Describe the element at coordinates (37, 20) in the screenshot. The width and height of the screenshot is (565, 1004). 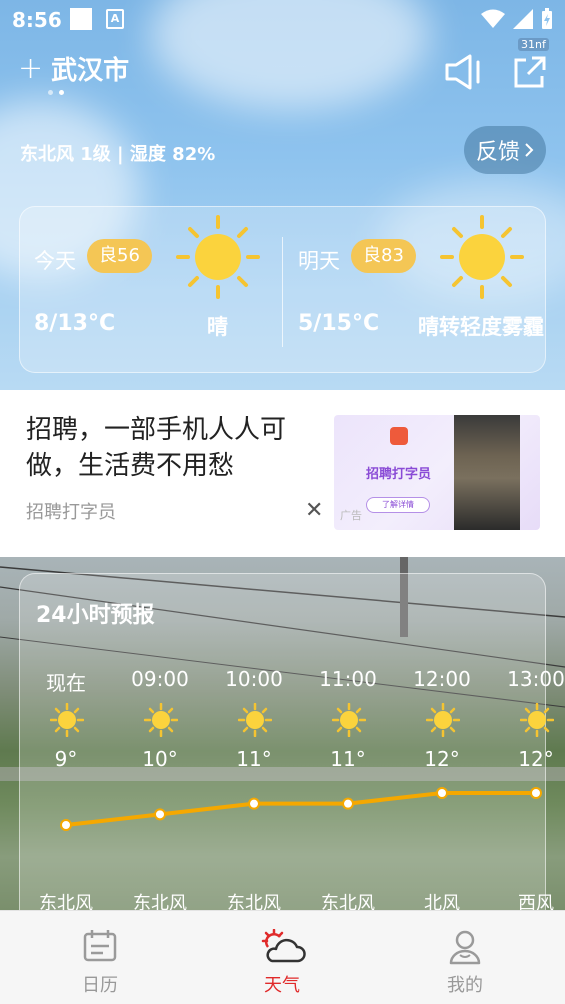
I see `status-time: 8:56` at that location.